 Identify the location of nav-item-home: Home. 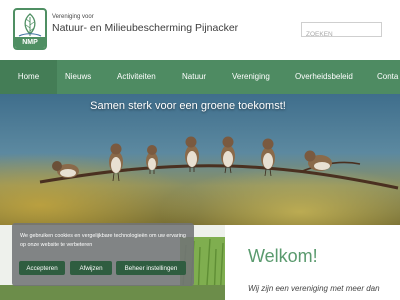
(28, 77).